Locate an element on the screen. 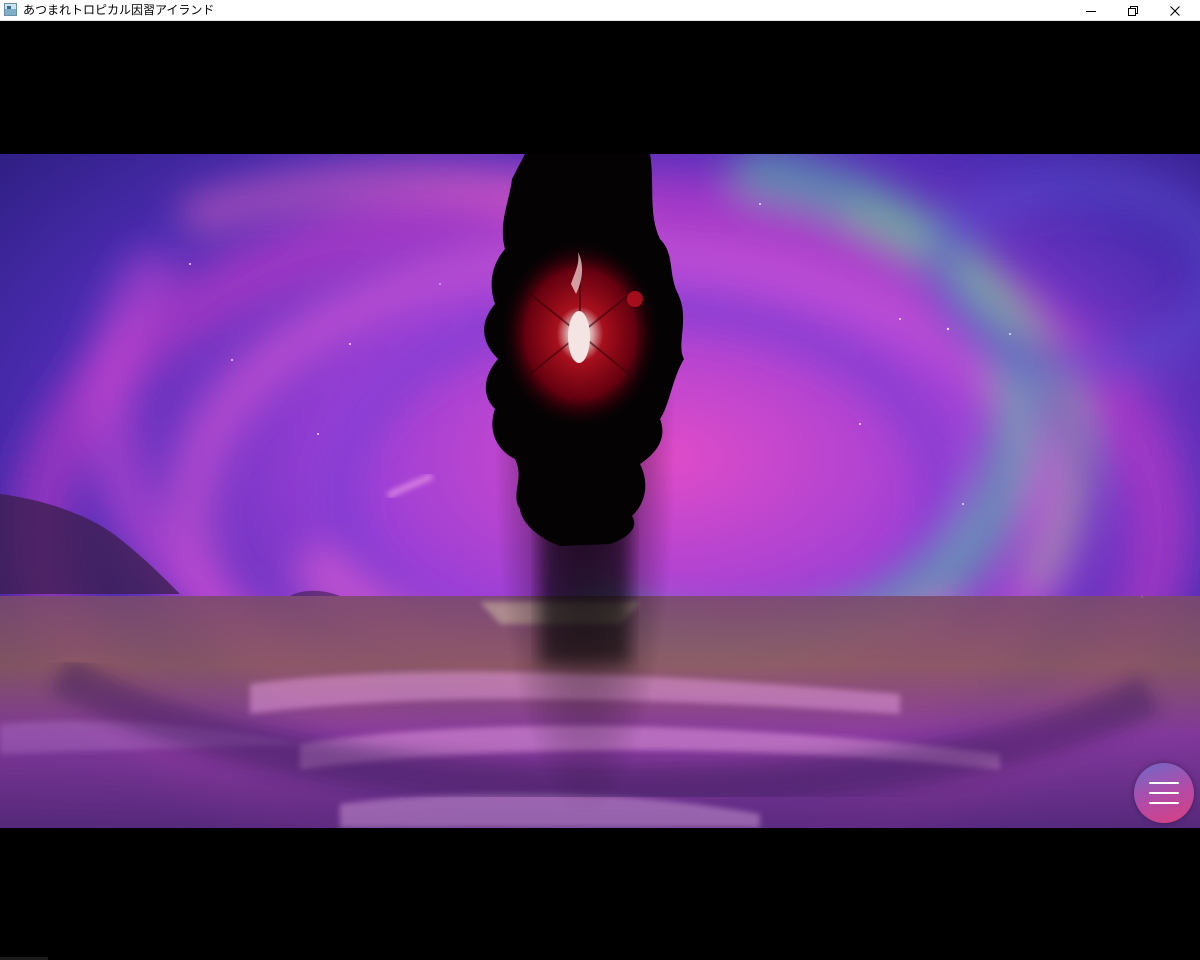 This screenshot has width=1200, height=960. close-icon is located at coordinates (1175, 10).